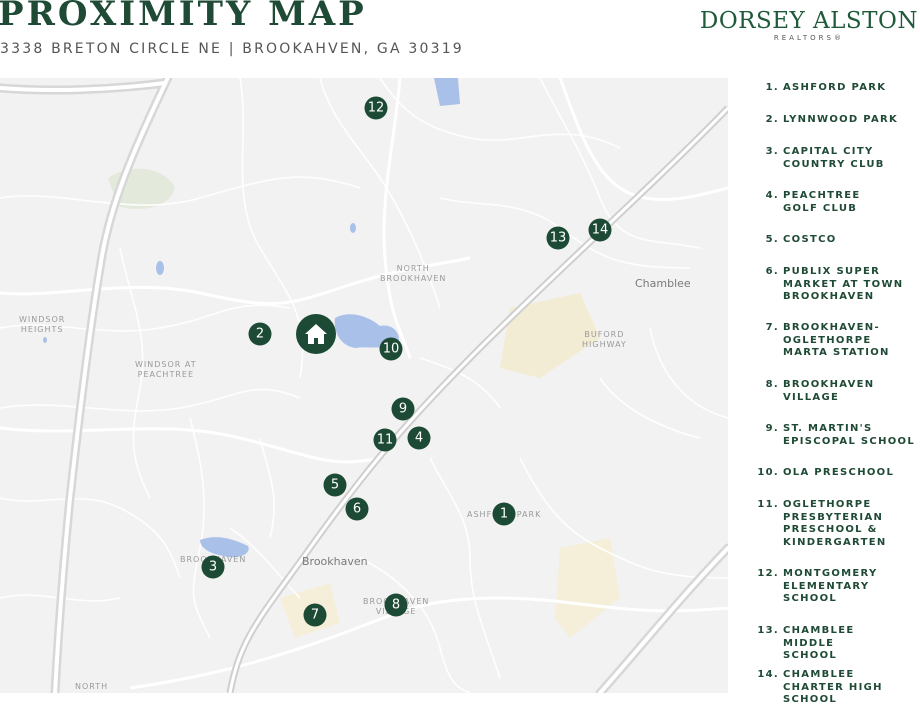 This screenshot has width=920, height=707. Describe the element at coordinates (772, 119) in the screenshot. I see `legend-number: 2.` at that location.